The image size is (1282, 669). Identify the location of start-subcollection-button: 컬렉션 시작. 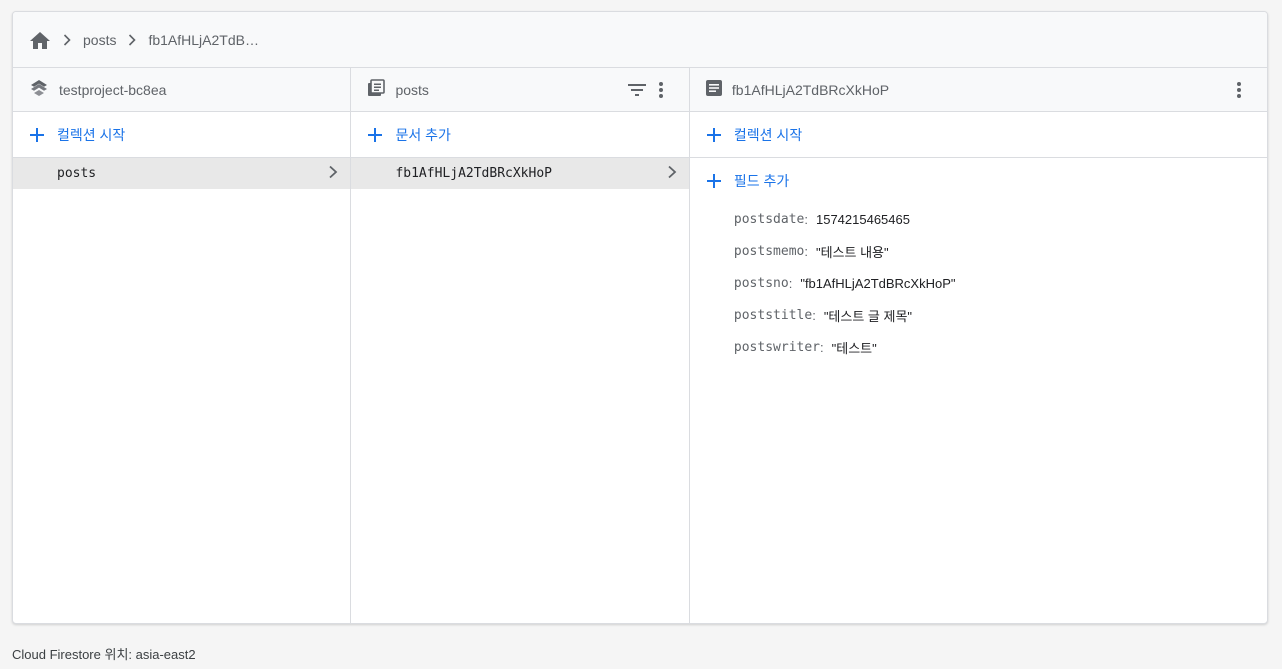
(978, 134).